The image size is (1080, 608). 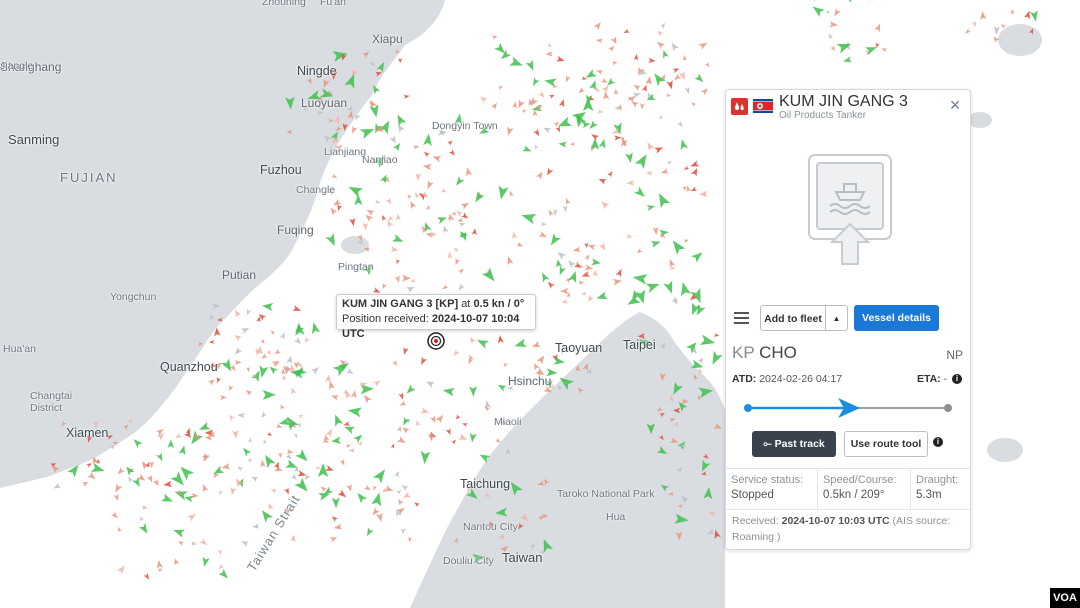 I want to click on close-icon: ×, so click(x=955, y=105).